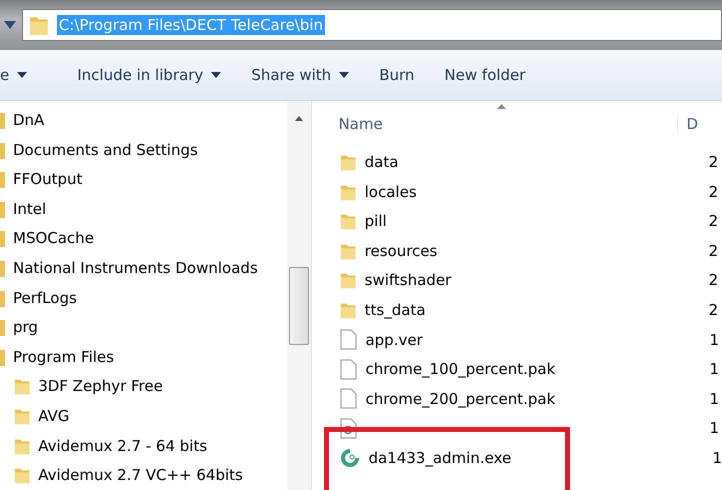  I want to click on nav-item: Program Files, so click(144, 357).